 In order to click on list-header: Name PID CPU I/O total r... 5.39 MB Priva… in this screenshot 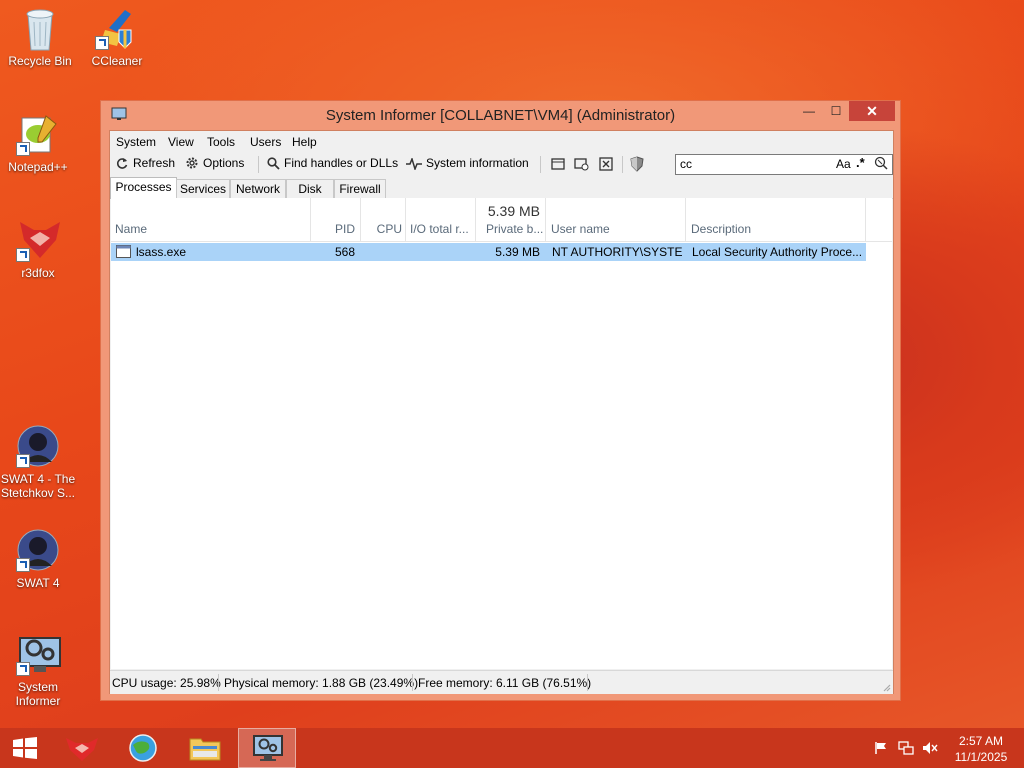, I will do `click(501, 220)`.